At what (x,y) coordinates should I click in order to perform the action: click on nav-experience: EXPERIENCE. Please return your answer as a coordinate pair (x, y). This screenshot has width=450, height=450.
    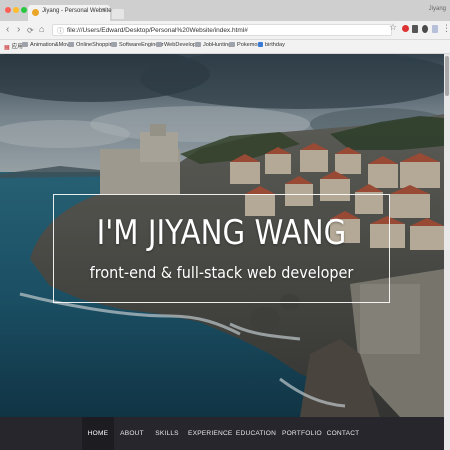
    Looking at the image, I should click on (210, 433).